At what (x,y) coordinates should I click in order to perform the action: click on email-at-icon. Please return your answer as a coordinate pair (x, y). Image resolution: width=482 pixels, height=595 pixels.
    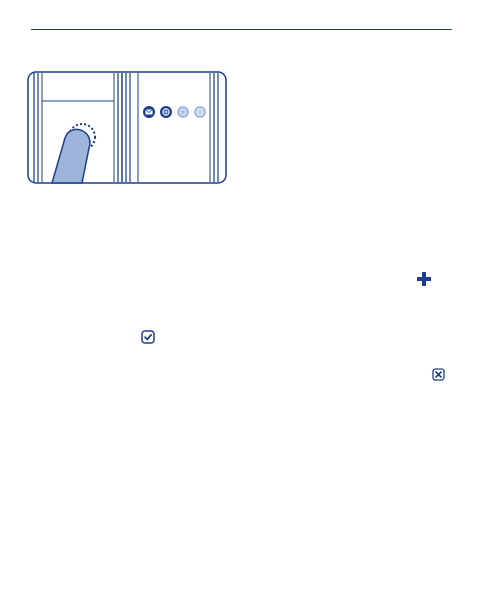
    Looking at the image, I should click on (200, 112).